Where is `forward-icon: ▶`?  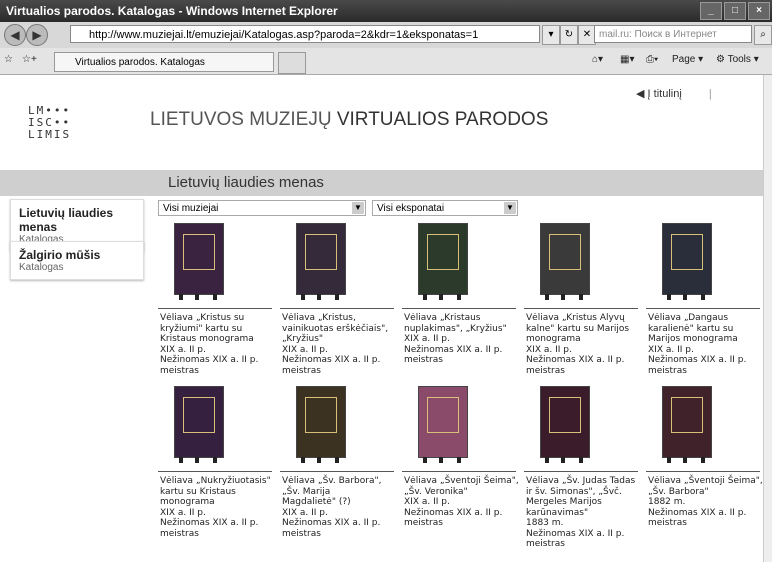 forward-icon: ▶ is located at coordinates (37, 35).